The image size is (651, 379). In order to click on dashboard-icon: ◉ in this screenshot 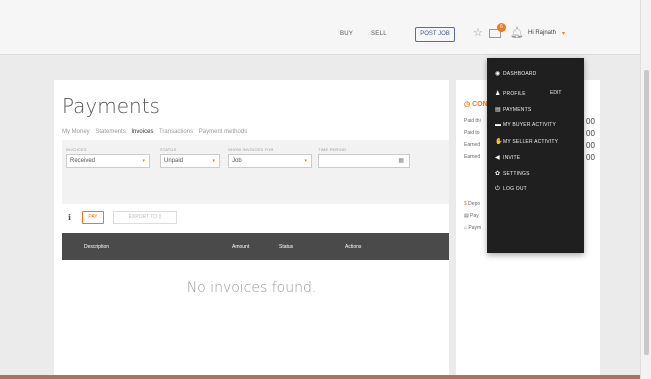, I will do `click(498, 74)`.